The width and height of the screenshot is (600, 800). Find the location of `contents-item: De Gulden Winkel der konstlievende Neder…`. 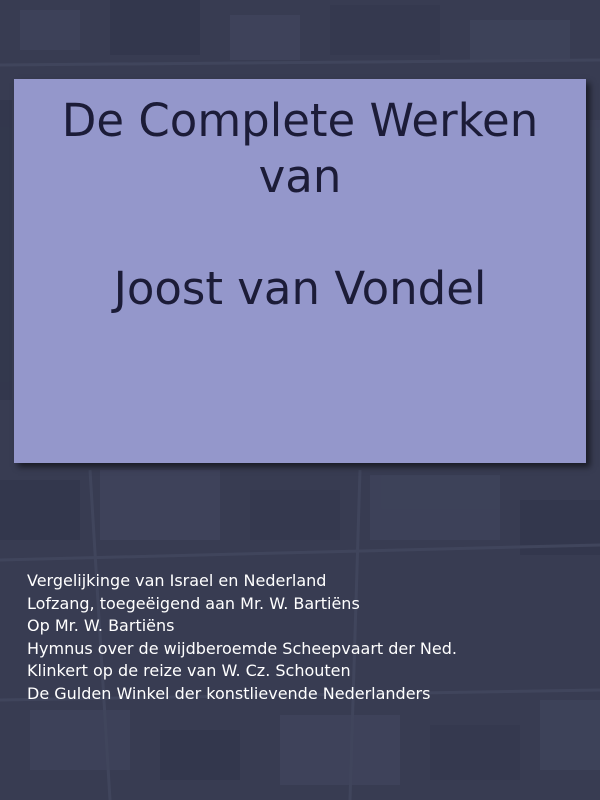

contents-item: De Gulden Winkel der konstlievende Neder… is located at coordinates (229, 693).